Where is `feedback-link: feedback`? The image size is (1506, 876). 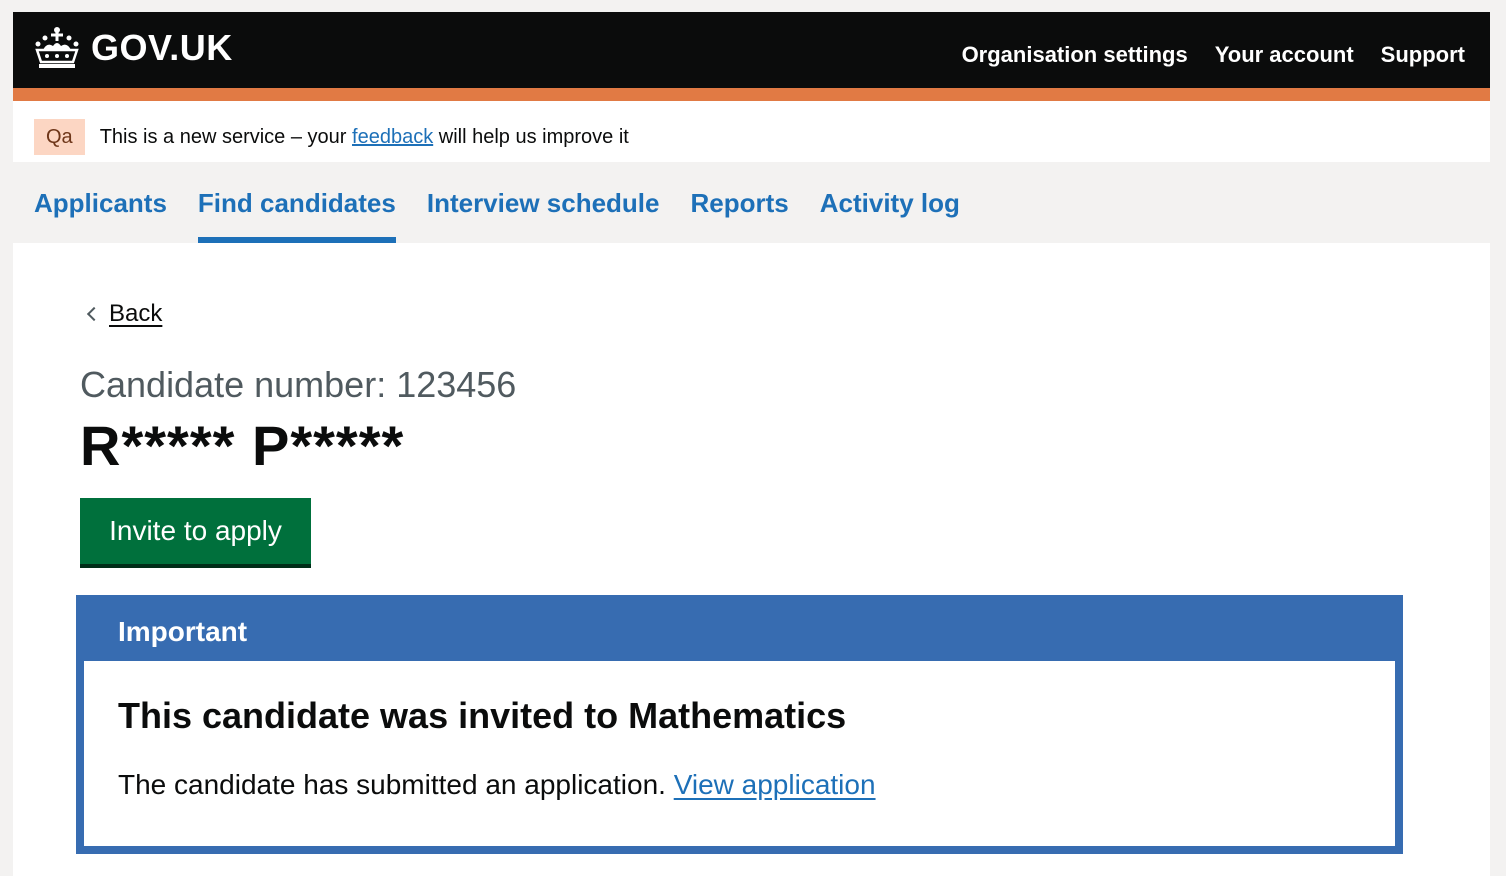
feedback-link: feedback is located at coordinates (392, 137).